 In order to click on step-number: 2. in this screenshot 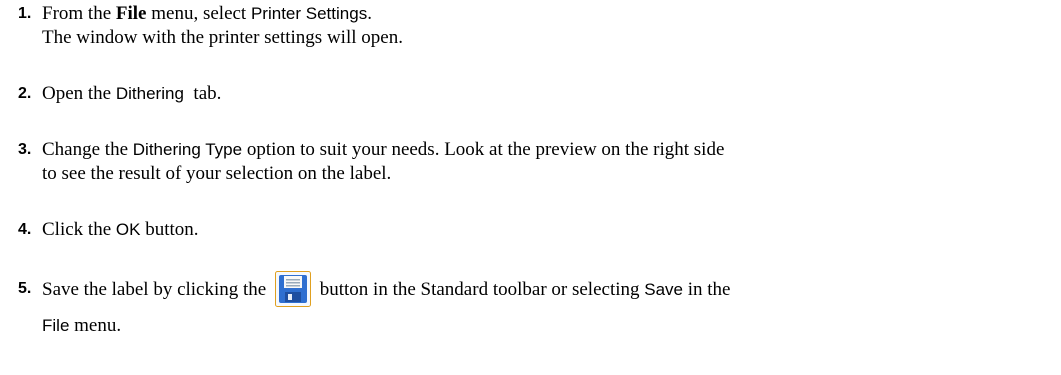, I will do `click(25, 93)`.